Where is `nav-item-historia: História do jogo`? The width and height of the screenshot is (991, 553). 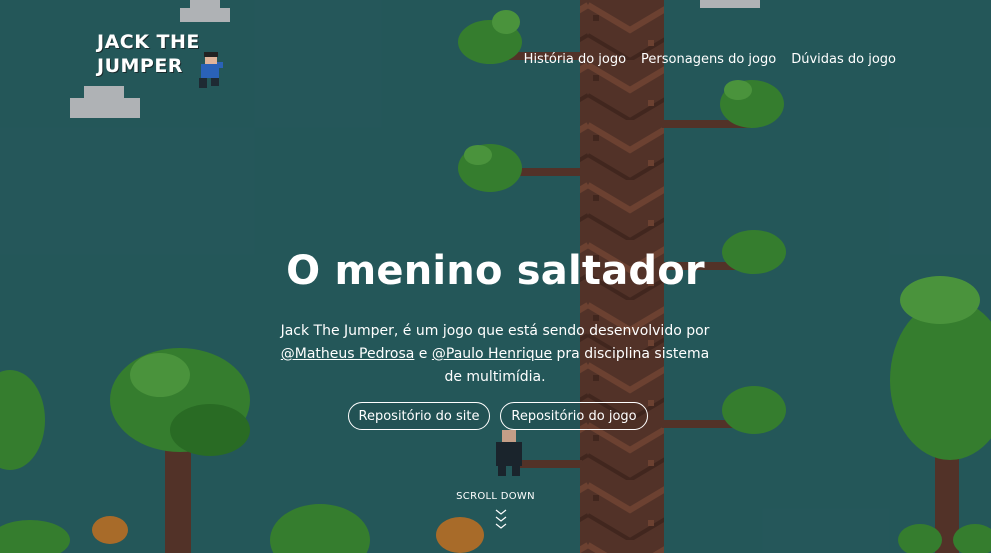
nav-item-historia: História do jogo is located at coordinates (575, 59).